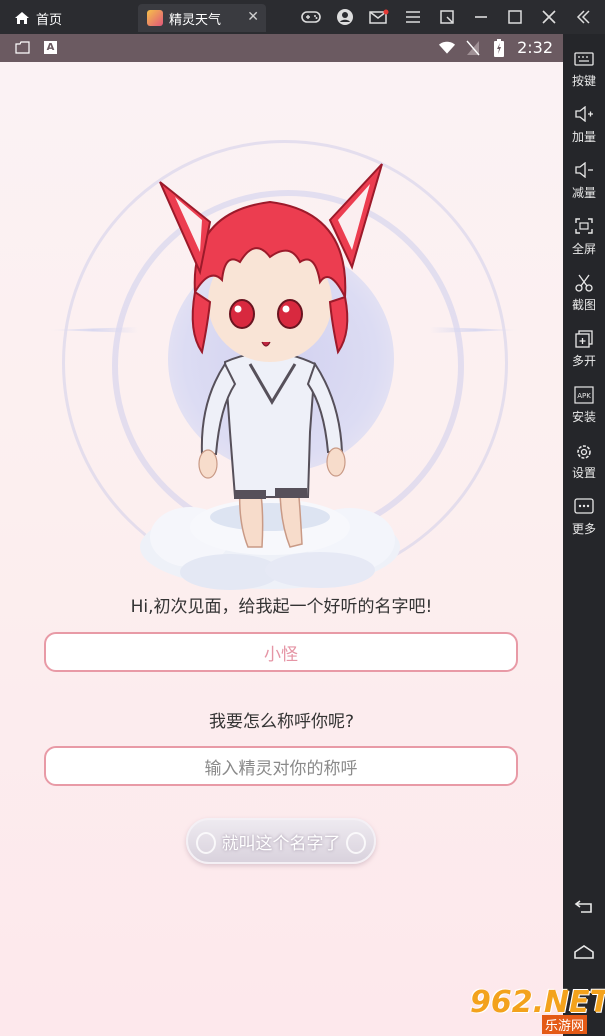 Image resolution: width=605 pixels, height=1036 pixels. I want to click on sidebar-item-multi-open: 多开, so click(584, 349).